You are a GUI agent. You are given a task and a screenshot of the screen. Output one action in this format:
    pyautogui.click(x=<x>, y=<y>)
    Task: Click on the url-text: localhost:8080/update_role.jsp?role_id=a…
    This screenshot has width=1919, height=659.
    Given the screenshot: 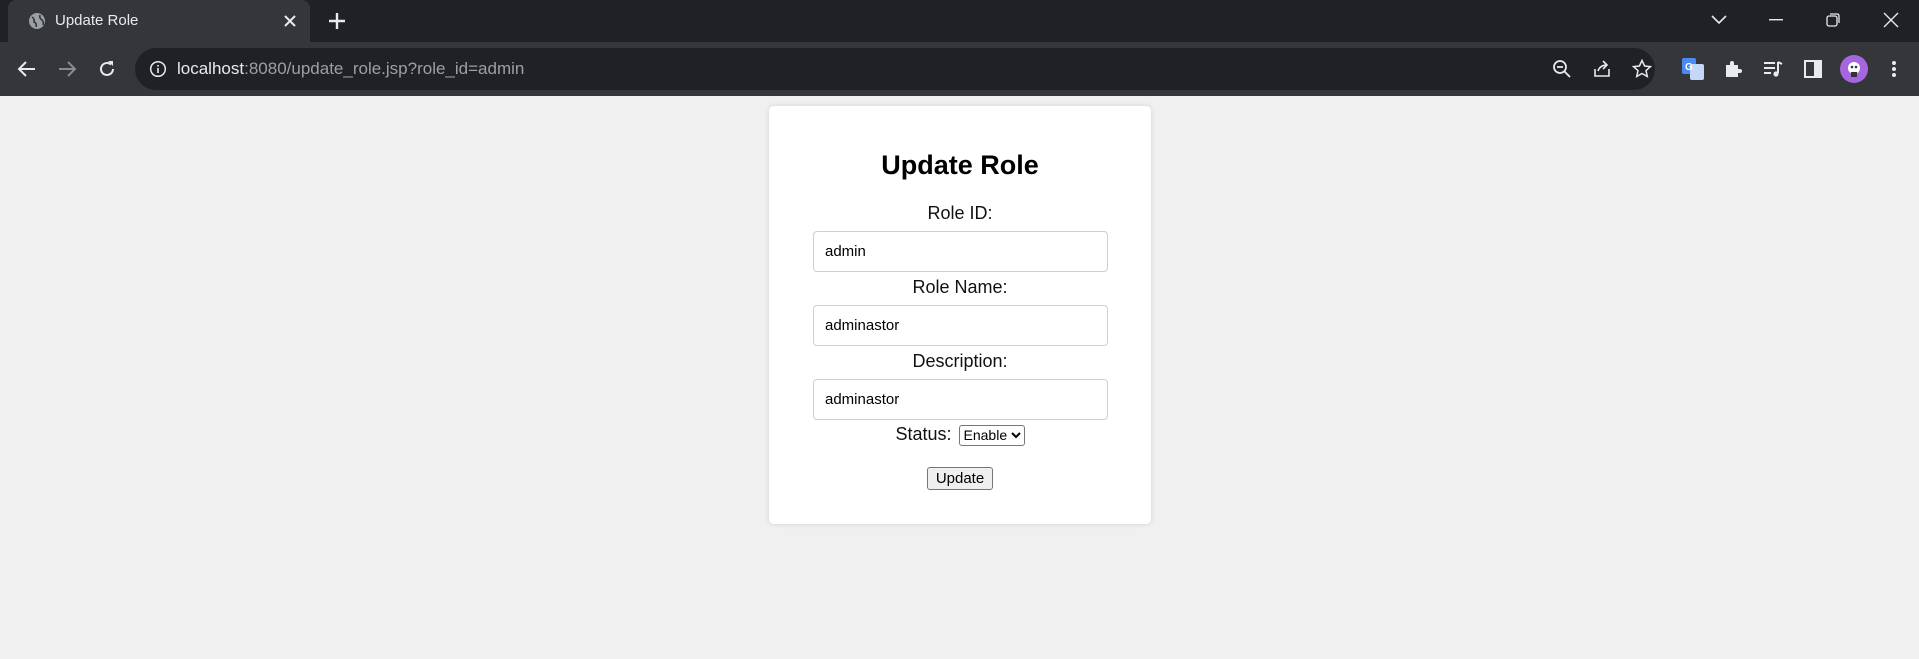 What is the action you would take?
    pyautogui.click(x=350, y=69)
    